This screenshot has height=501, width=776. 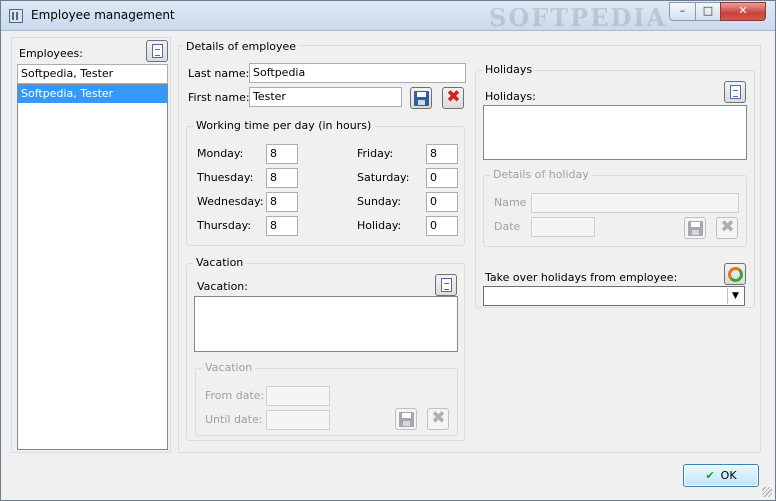 I want to click on save-holiday-button, so click(x=695, y=228).